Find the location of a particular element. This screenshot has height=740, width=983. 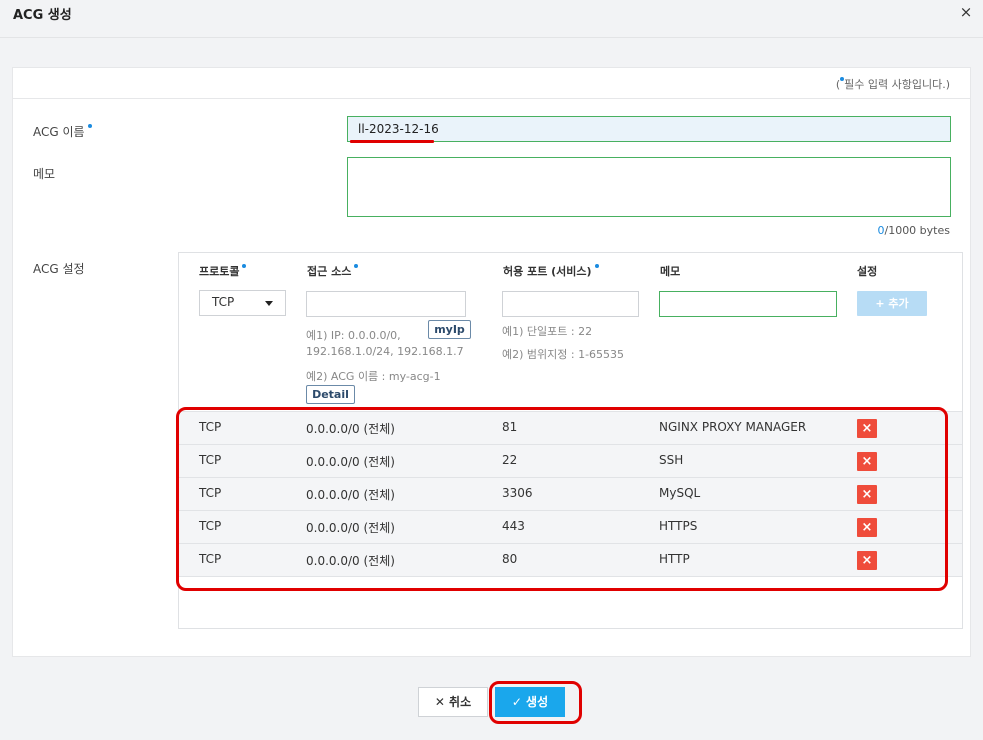

annotation-underline is located at coordinates (392, 141).